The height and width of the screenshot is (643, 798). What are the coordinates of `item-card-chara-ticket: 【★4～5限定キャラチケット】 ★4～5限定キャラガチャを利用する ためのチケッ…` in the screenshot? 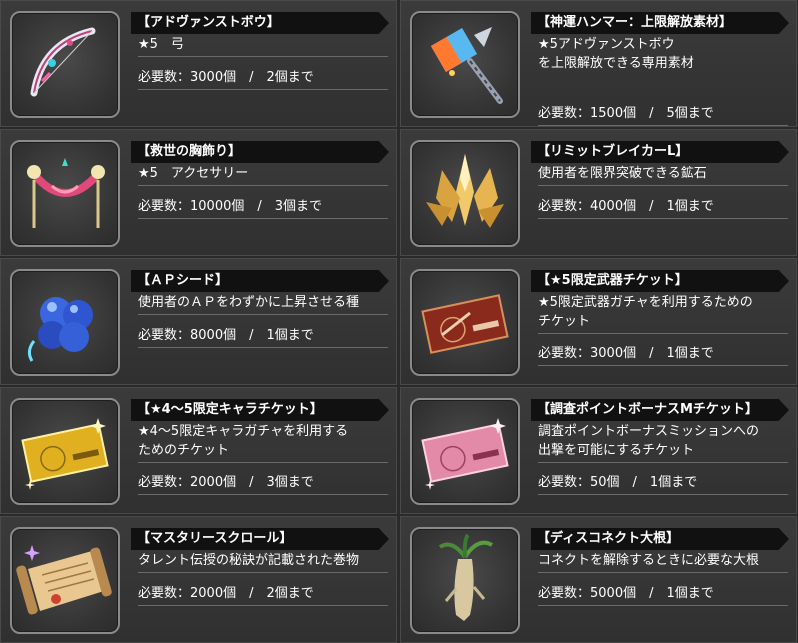 It's located at (198, 450).